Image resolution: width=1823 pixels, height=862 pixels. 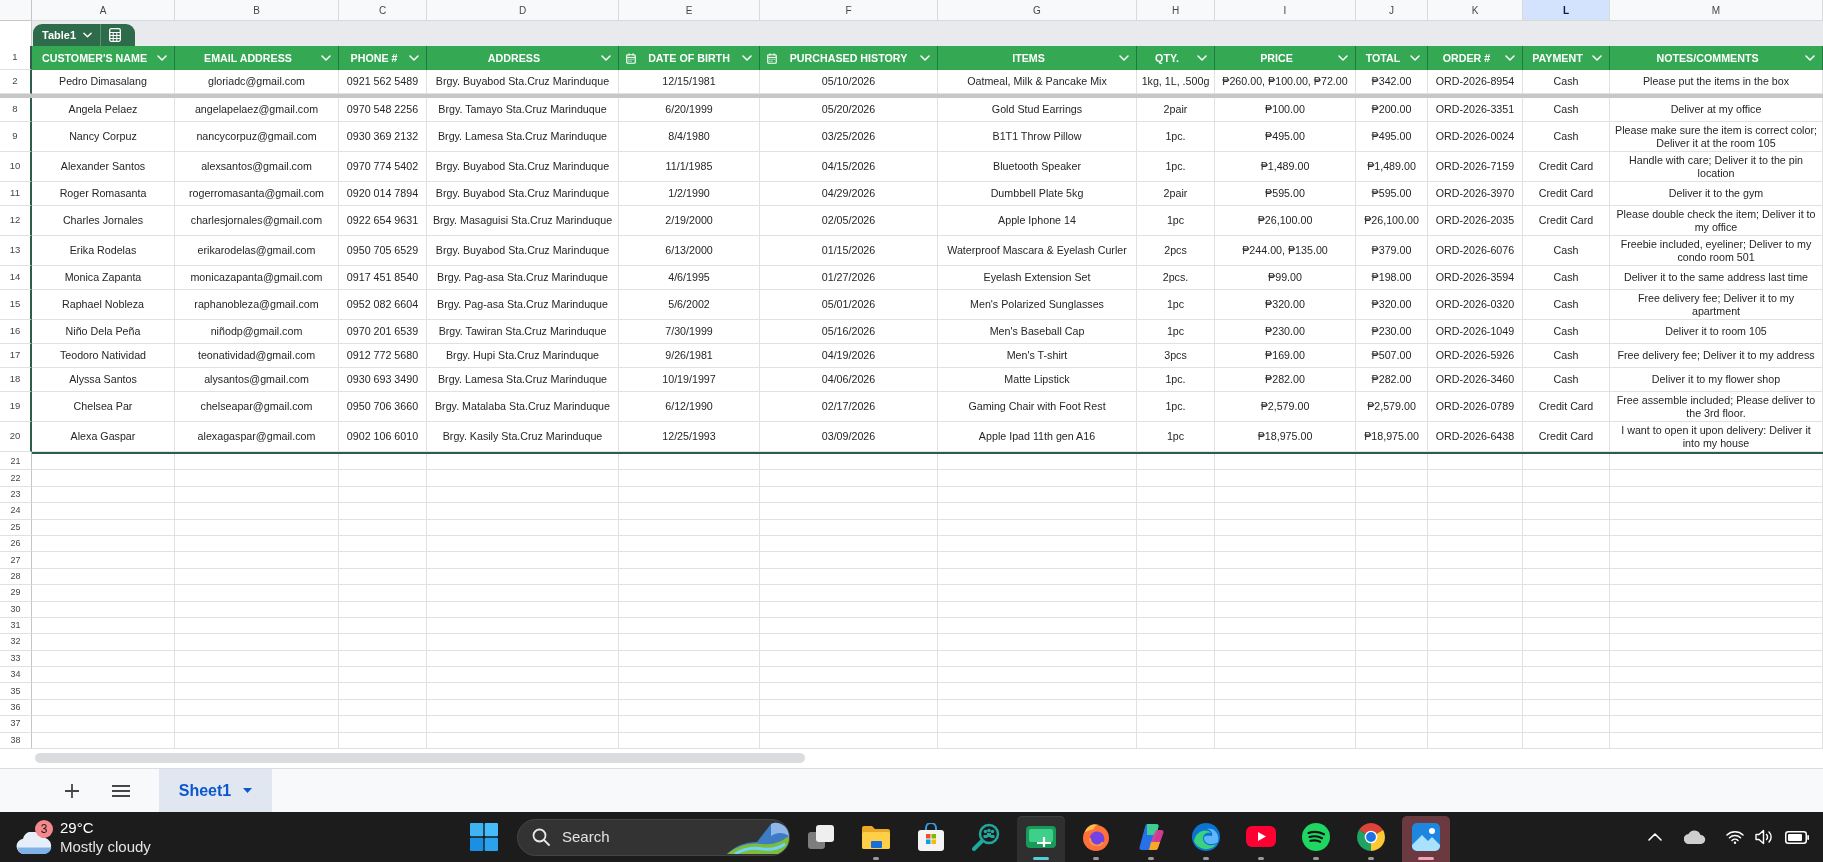 I want to click on row-number: 24, so click(x=16, y=511).